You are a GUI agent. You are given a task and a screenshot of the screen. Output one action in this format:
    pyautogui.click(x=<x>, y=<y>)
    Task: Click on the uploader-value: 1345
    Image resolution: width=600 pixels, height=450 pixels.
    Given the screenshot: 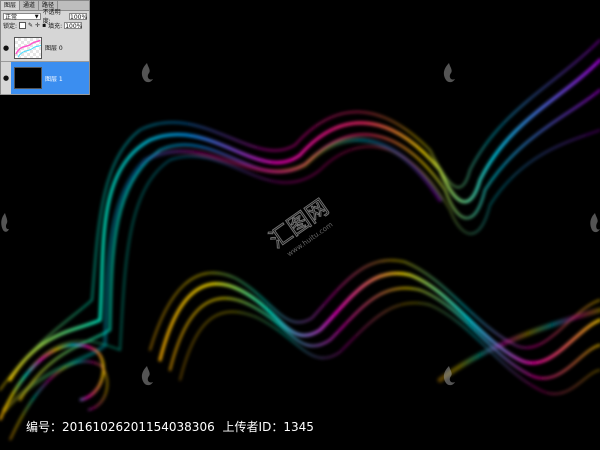 What is the action you would take?
    pyautogui.click(x=298, y=427)
    